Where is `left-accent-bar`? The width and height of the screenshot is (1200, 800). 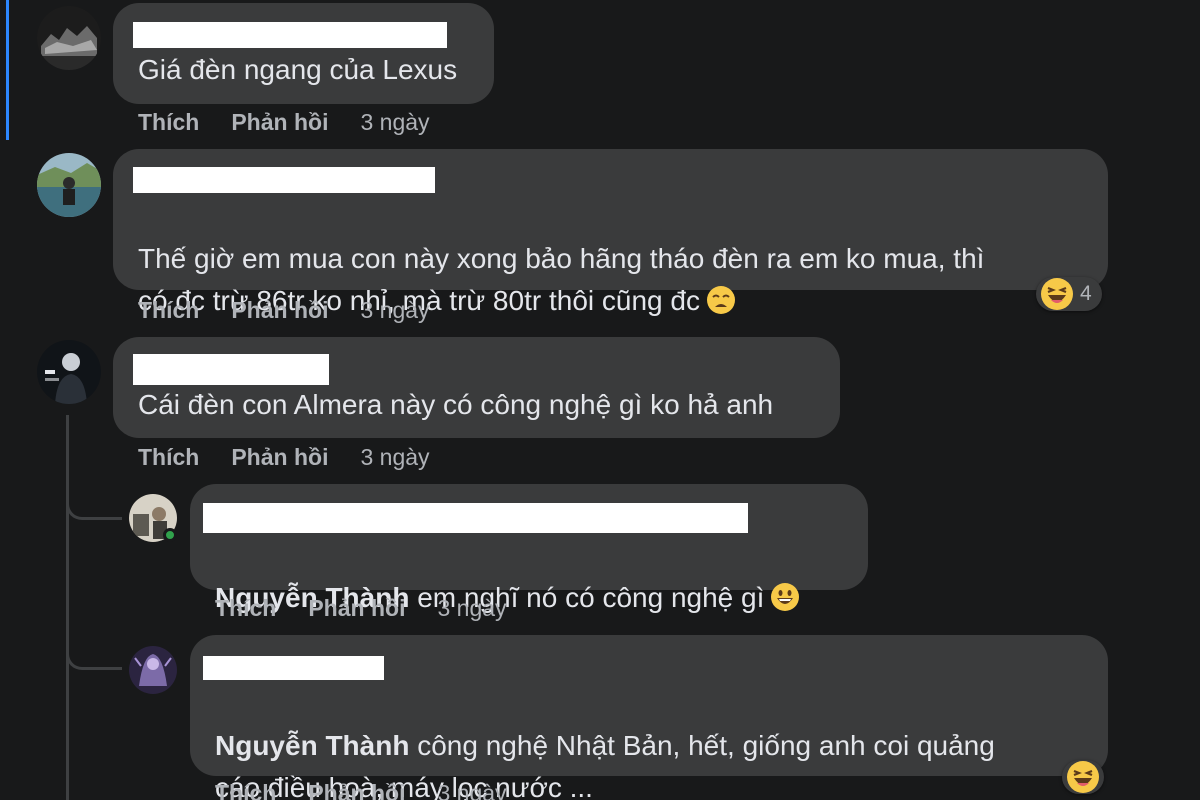
left-accent-bar is located at coordinates (7, 70).